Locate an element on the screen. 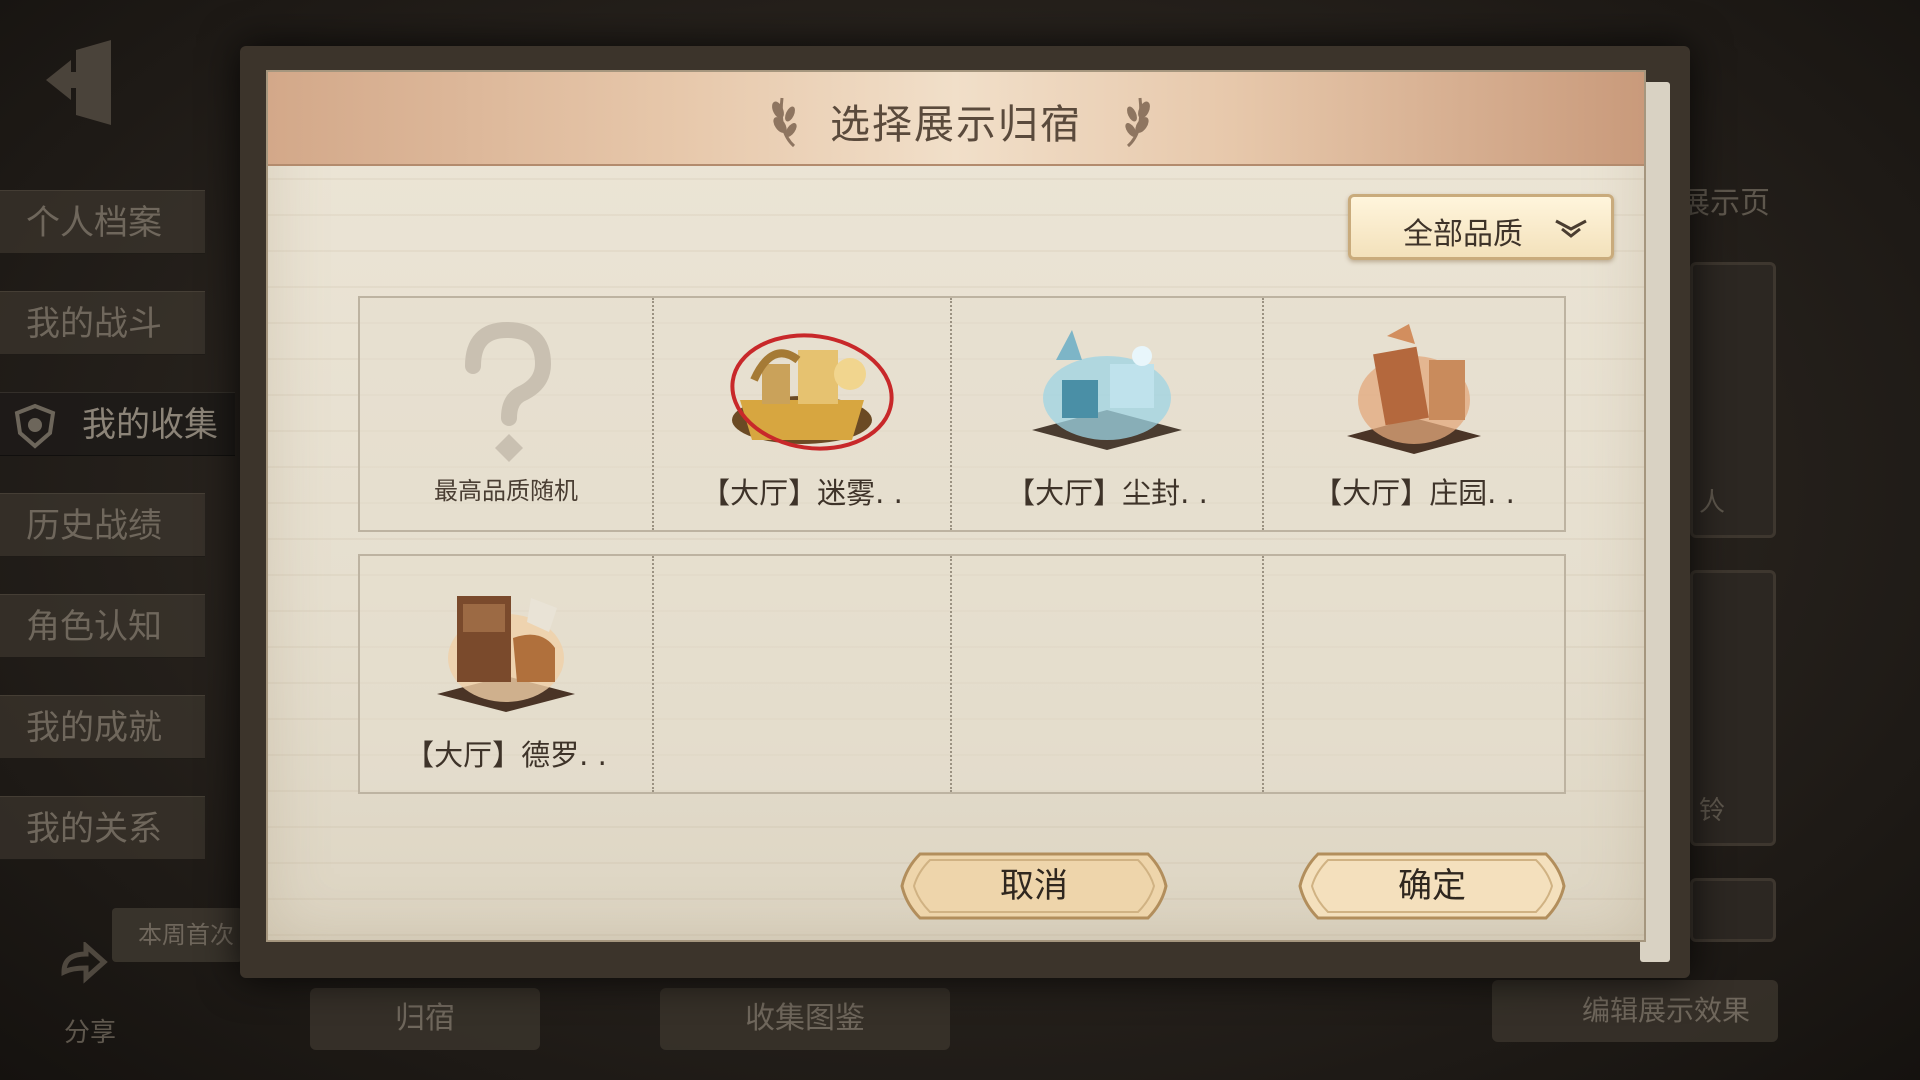 The height and width of the screenshot is (1080, 1920). nav-item-relationships: 我的关系 is located at coordinates (102, 828).